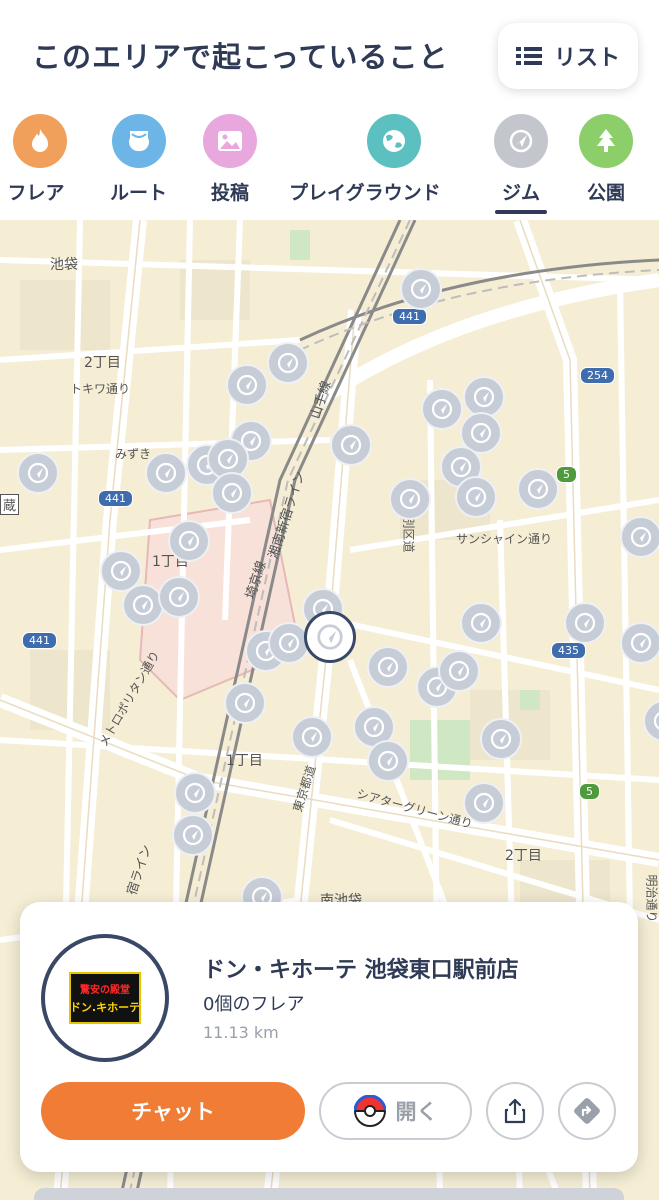 The height and width of the screenshot is (1200, 659). Describe the element at coordinates (105, 990) in the screenshot. I see `logo-text: 驚安の殿堂` at that location.